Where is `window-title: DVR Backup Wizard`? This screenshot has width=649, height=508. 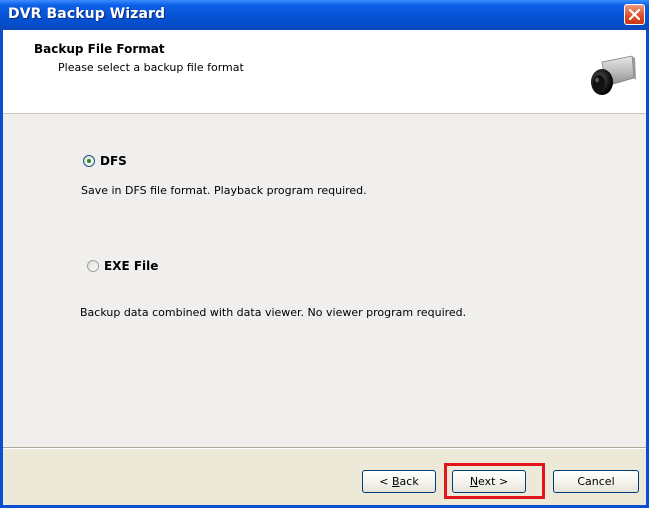 window-title: DVR Backup Wizard is located at coordinates (87, 14).